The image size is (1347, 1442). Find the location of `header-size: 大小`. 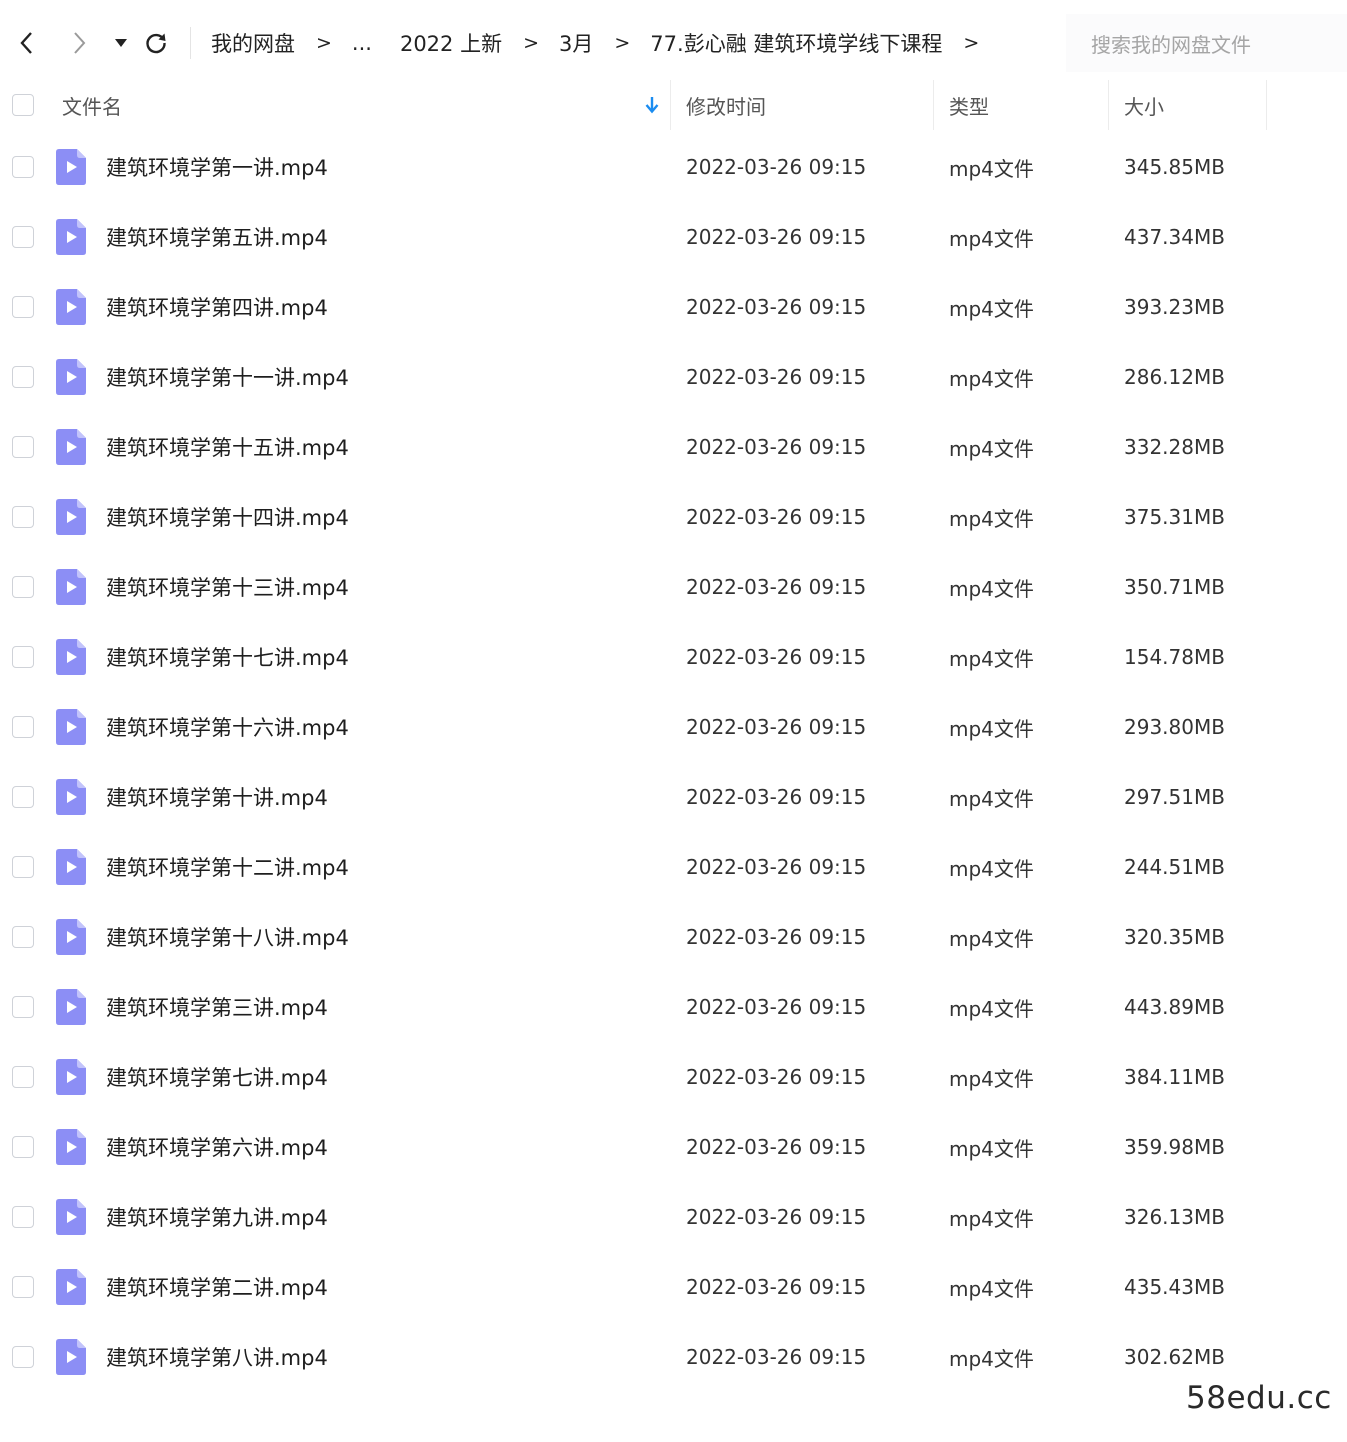

header-size: 大小 is located at coordinates (1144, 105).